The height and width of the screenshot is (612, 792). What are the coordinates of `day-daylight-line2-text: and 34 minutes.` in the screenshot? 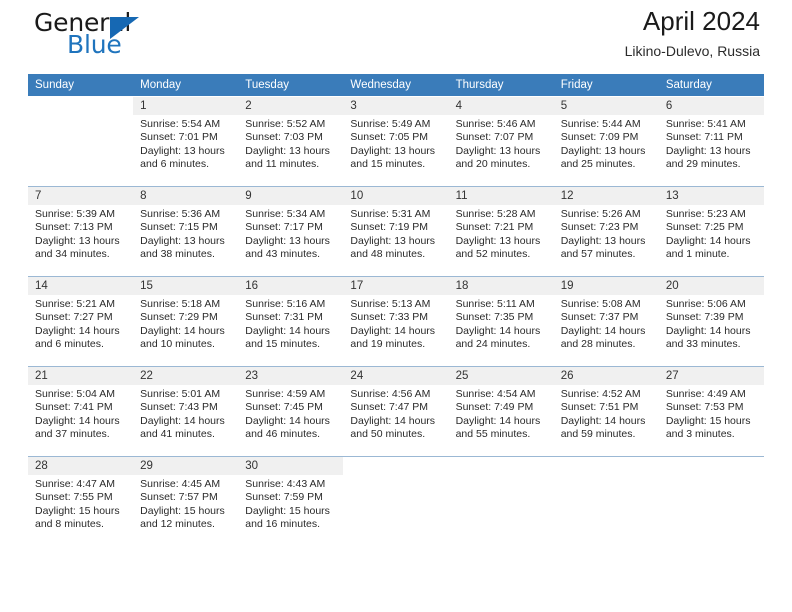 It's located at (72, 254).